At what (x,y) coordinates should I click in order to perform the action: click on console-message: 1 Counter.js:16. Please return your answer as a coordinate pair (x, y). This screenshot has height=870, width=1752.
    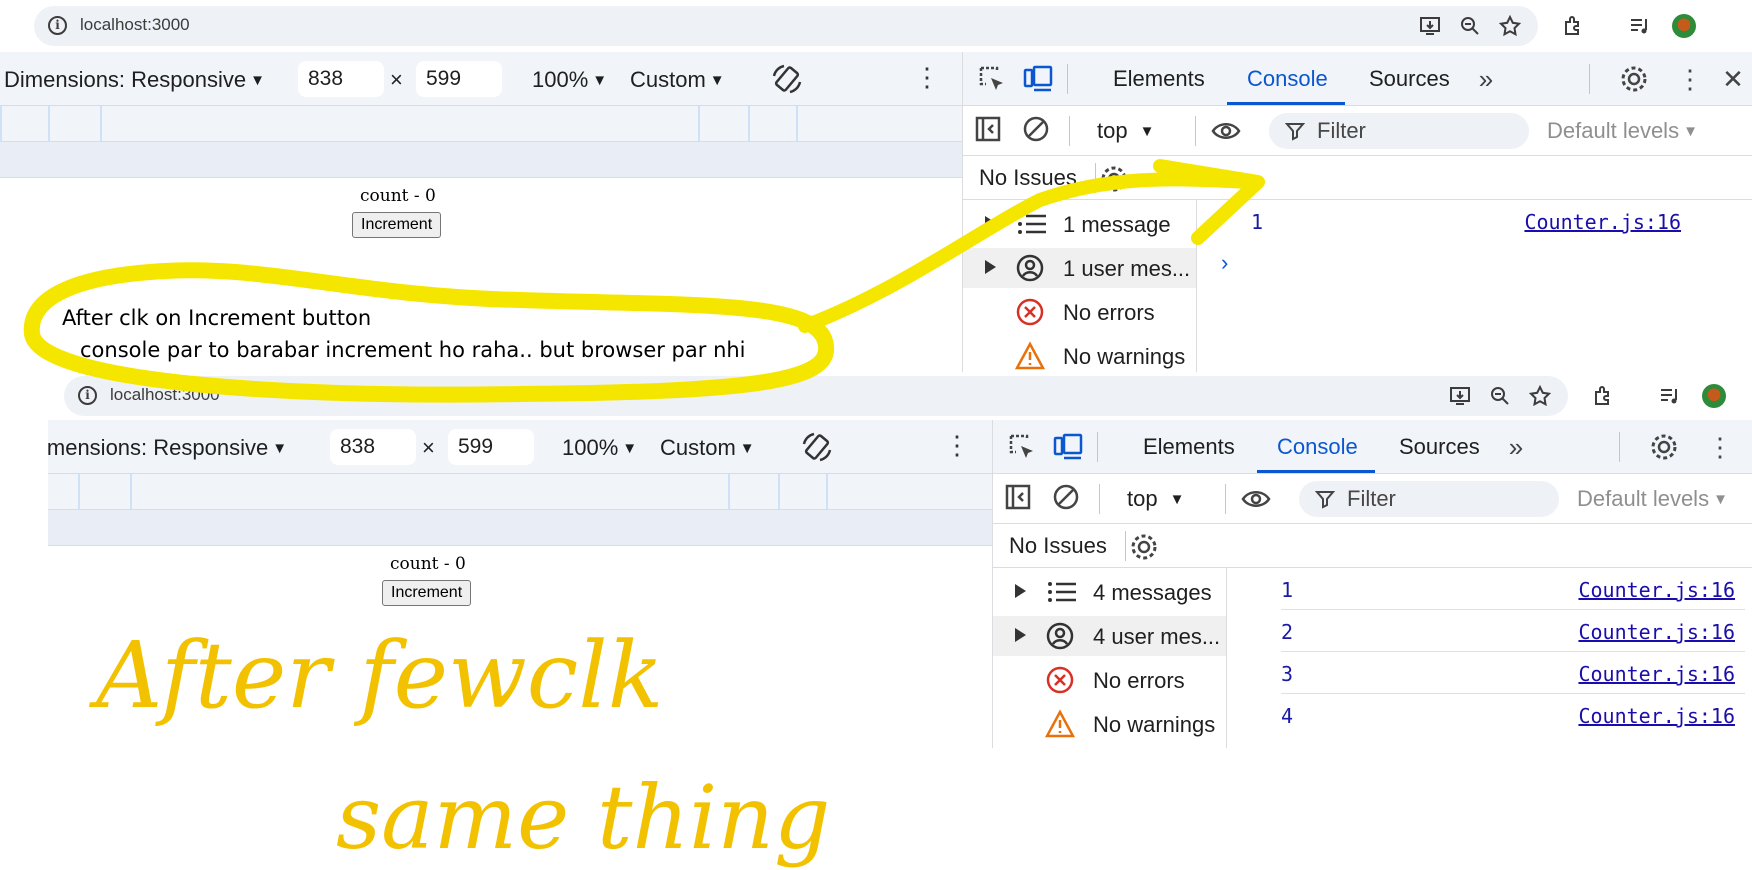
    Looking at the image, I should click on (1513, 590).